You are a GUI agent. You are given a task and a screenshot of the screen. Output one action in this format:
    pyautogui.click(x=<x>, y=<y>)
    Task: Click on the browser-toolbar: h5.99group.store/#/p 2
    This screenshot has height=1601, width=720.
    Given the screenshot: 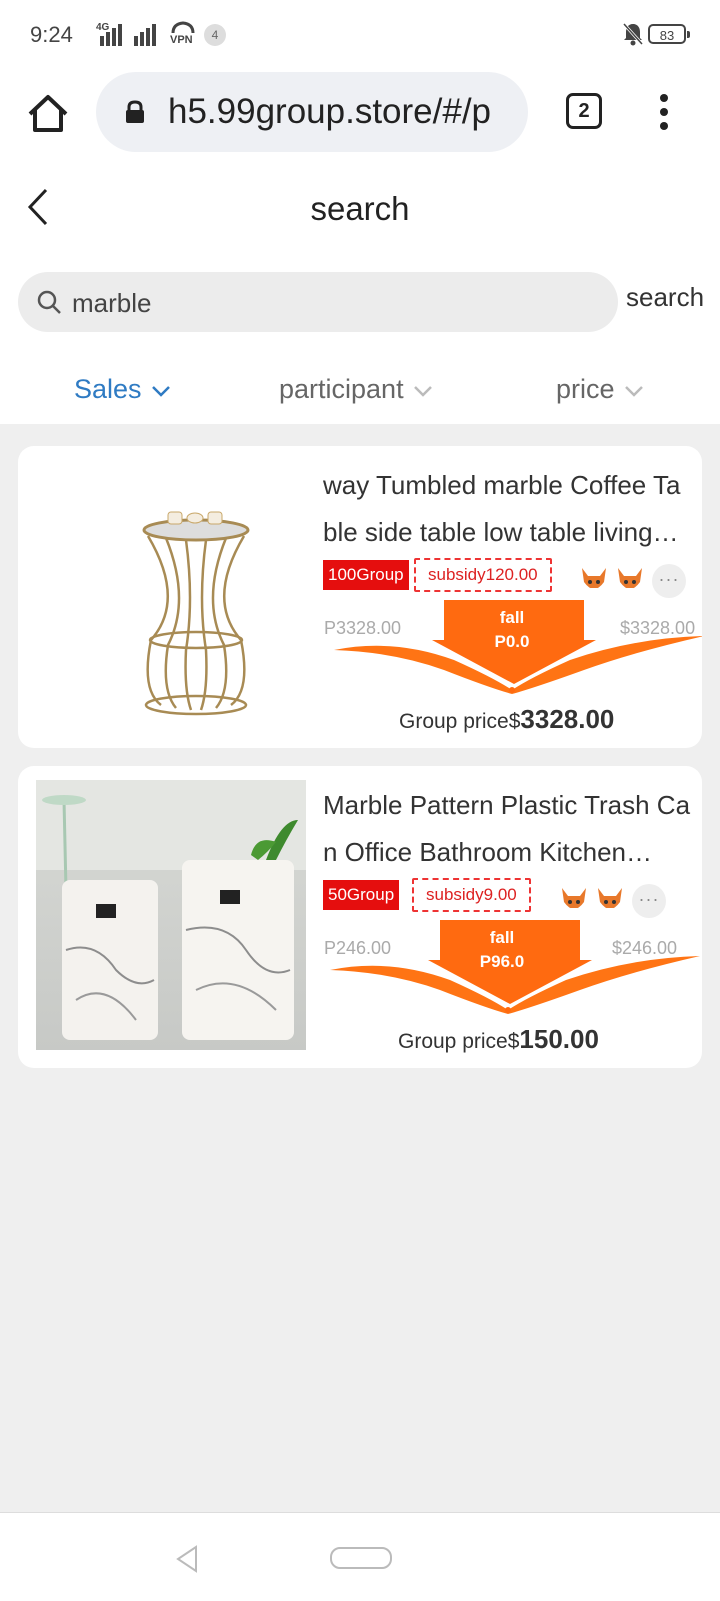 What is the action you would take?
    pyautogui.click(x=360, y=119)
    